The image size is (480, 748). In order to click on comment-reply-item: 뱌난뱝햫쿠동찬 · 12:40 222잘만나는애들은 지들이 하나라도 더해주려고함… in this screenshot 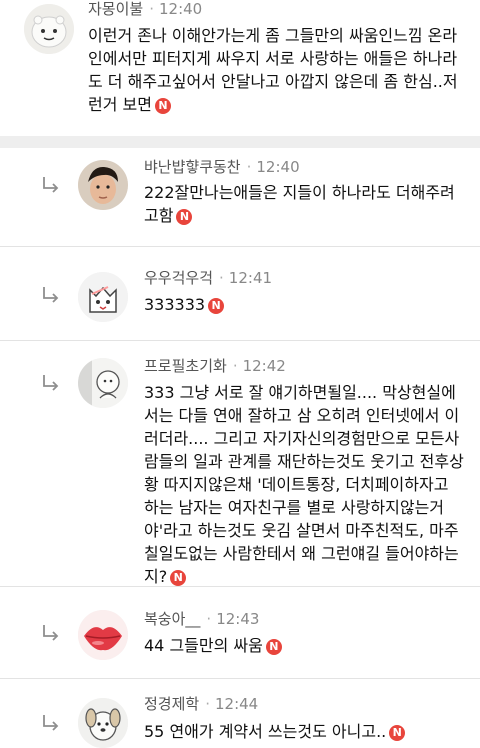, I will do `click(240, 197)`.